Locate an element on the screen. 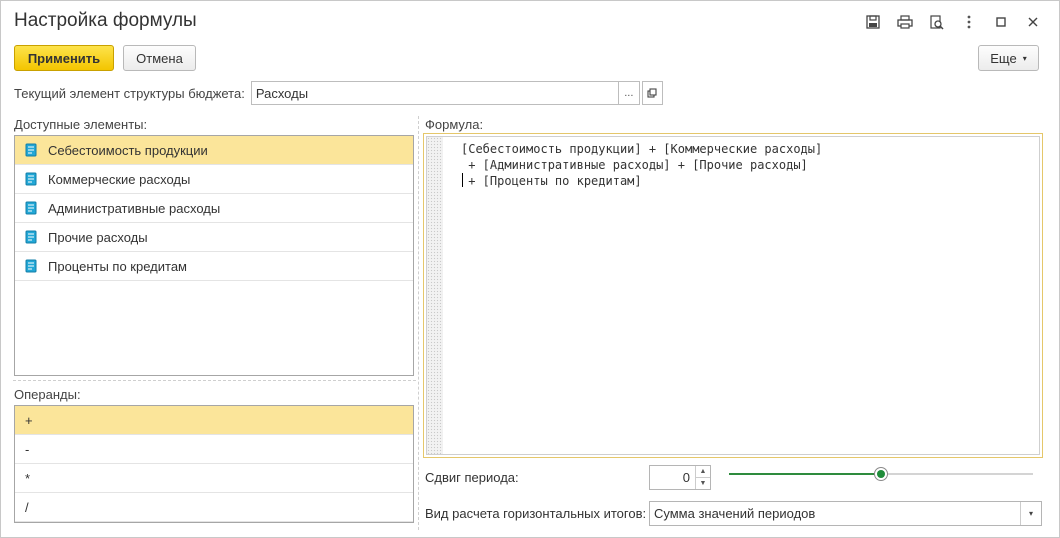 The image size is (1060, 538). horizontal-splitter is located at coordinates (214, 380).